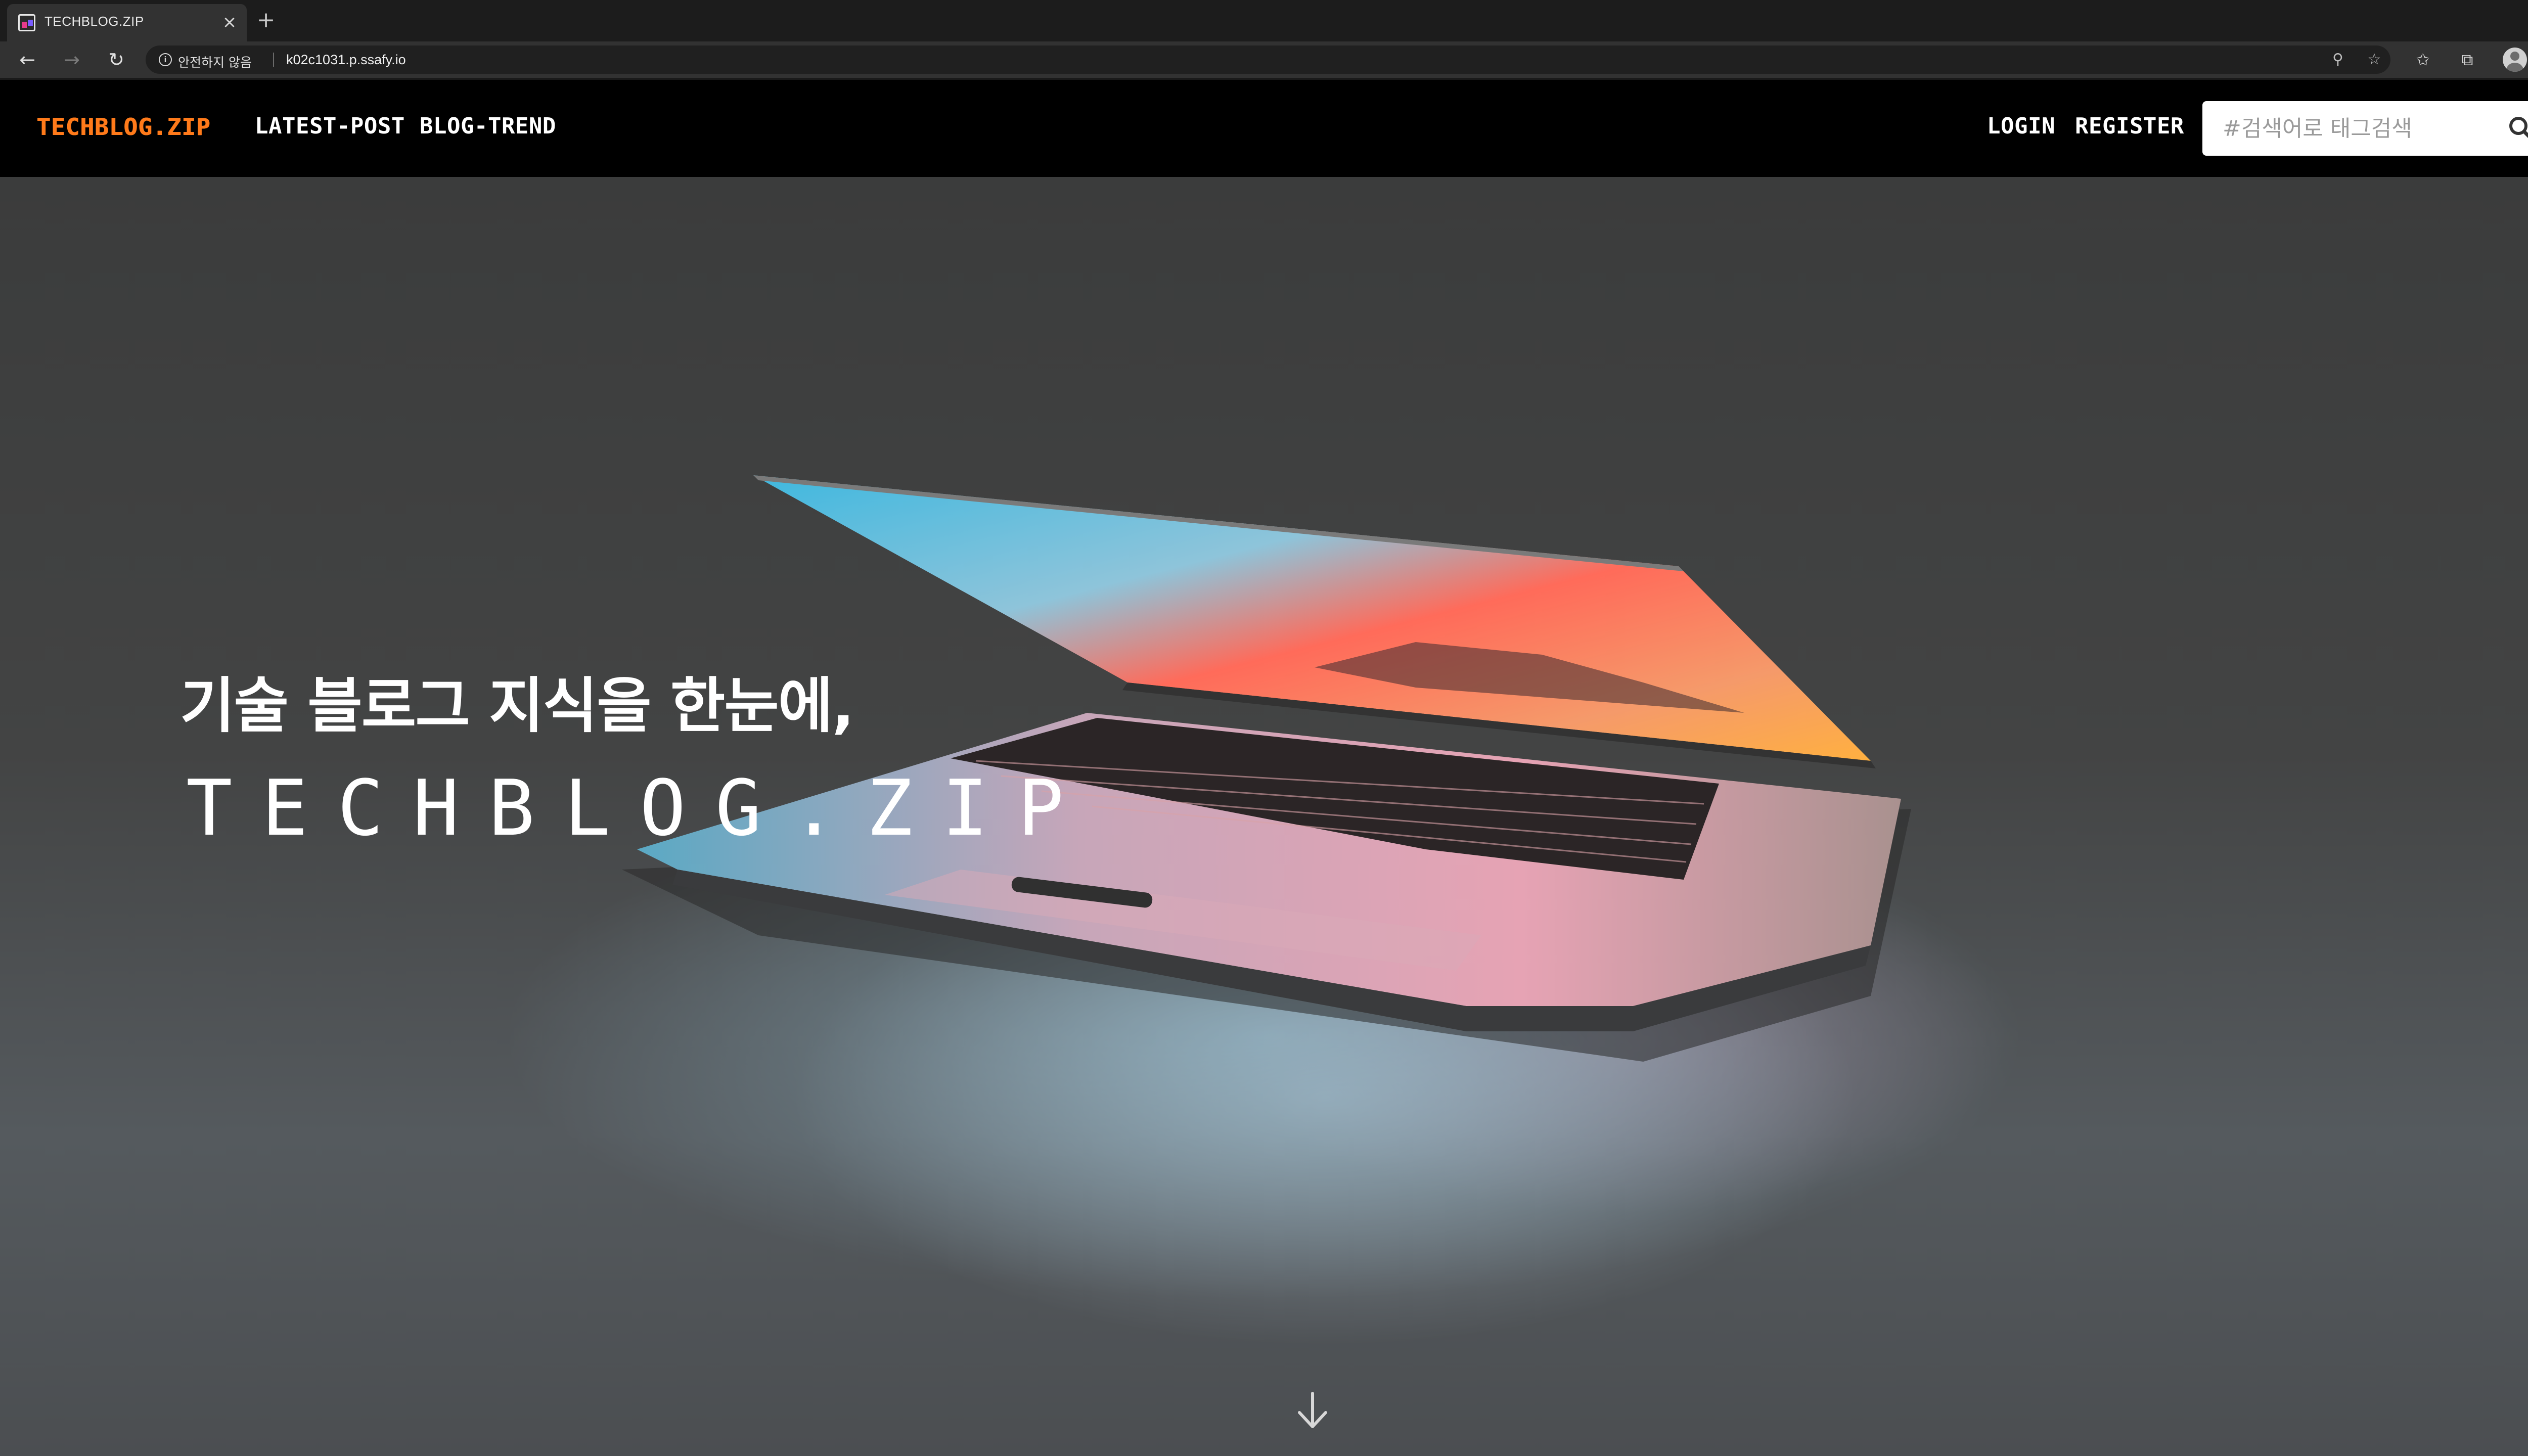 This screenshot has width=2528, height=1456. I want to click on nav-link-blog-trend: BLOG-TREND, so click(488, 126).